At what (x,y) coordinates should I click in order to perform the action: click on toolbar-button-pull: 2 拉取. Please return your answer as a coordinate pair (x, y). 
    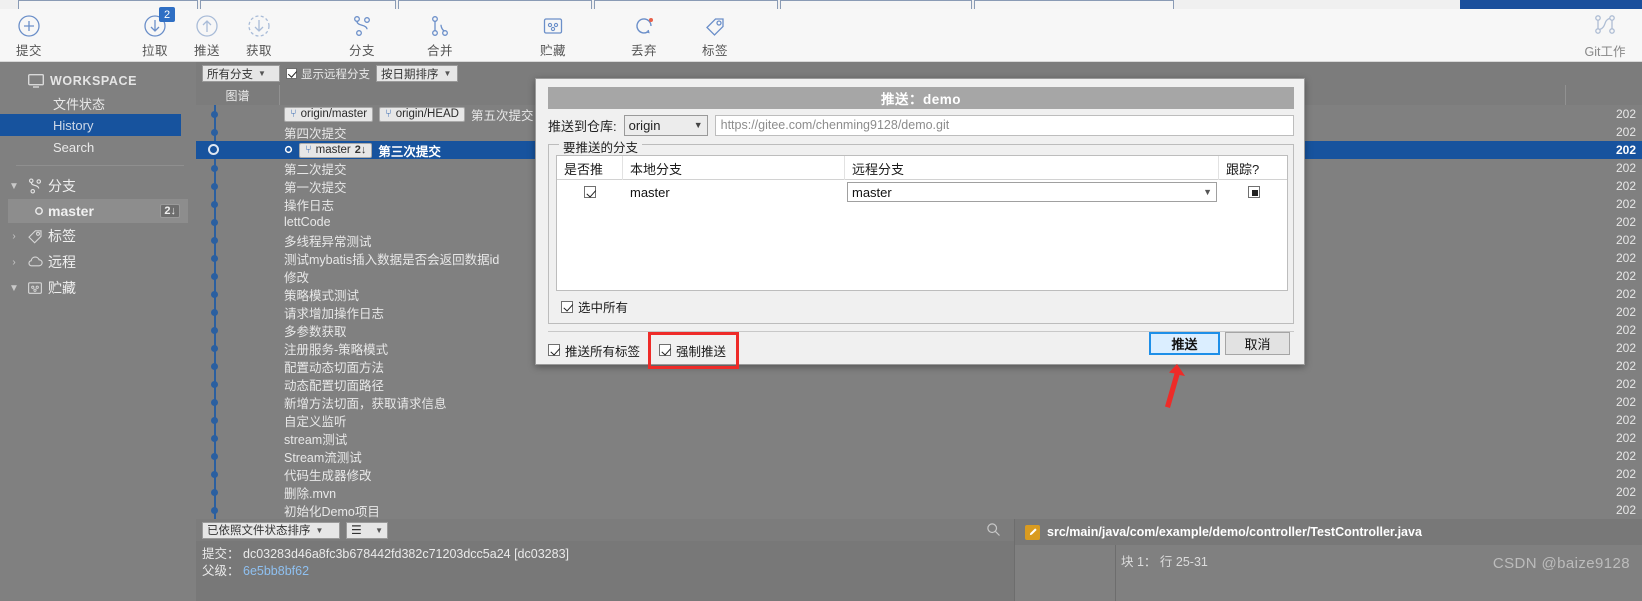
    Looking at the image, I should click on (155, 33).